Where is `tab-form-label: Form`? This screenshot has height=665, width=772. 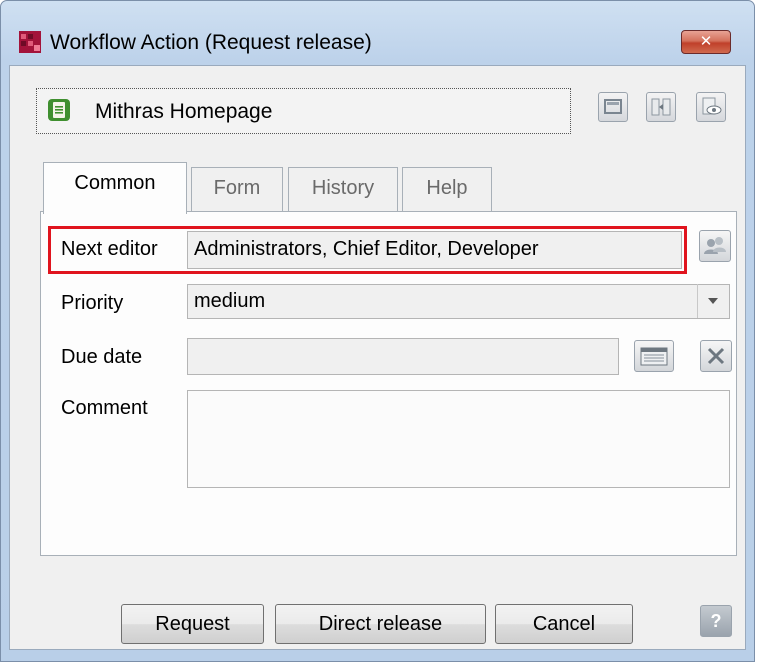
tab-form-label: Form is located at coordinates (237, 188).